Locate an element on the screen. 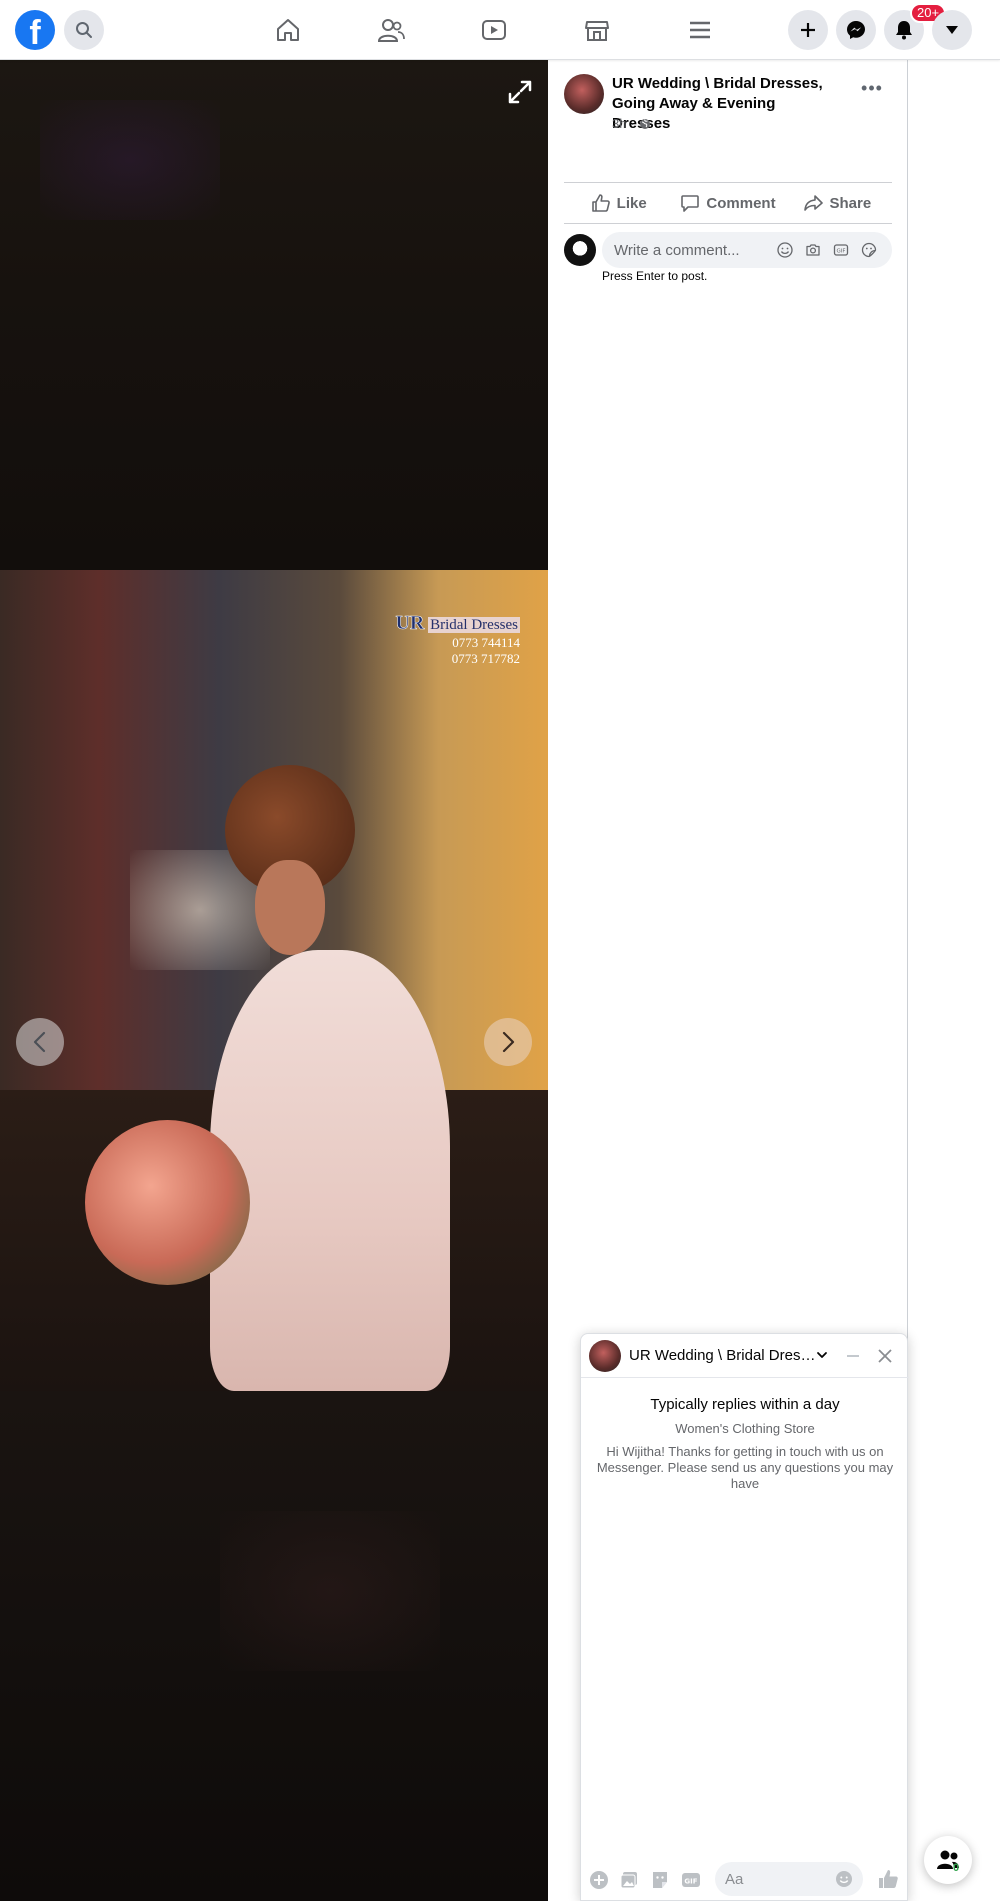  friends-icon is located at coordinates (391, 30).